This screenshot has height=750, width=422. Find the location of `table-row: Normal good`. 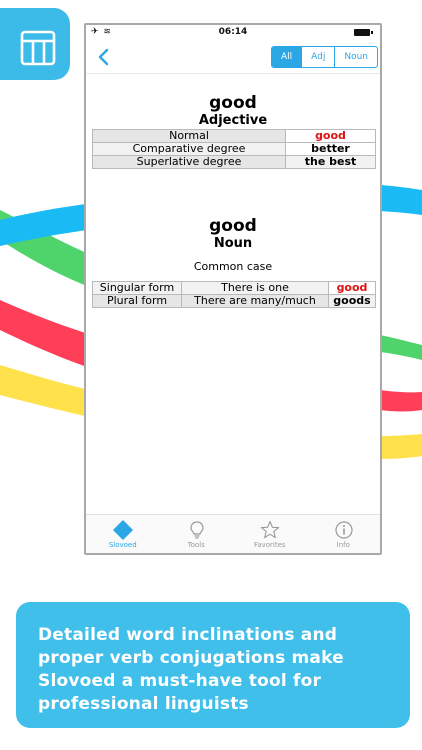

table-row: Normal good is located at coordinates (234, 136).